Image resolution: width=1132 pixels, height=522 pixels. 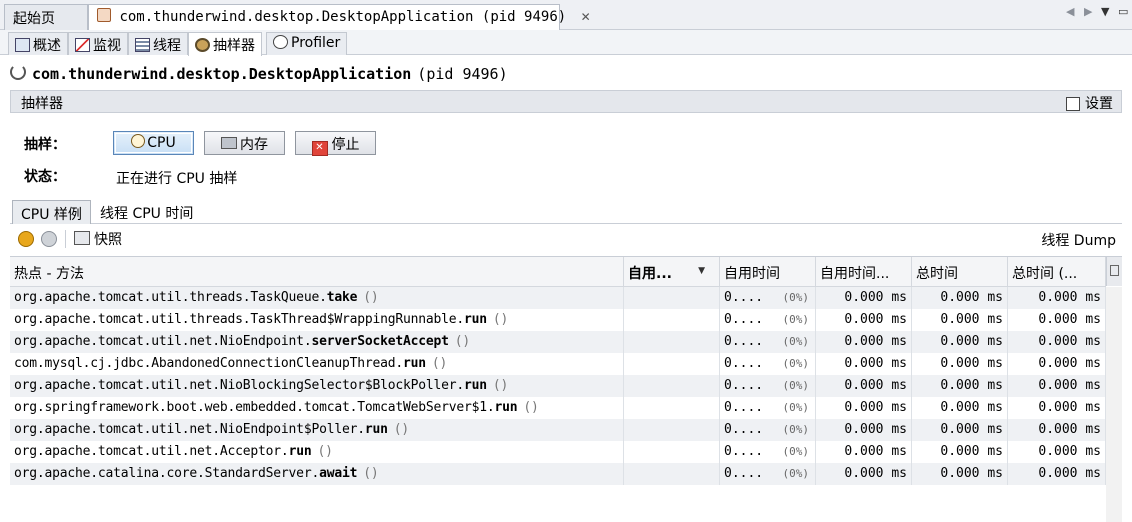 I want to click on sampler-title: 抽样器, so click(x=42, y=104).